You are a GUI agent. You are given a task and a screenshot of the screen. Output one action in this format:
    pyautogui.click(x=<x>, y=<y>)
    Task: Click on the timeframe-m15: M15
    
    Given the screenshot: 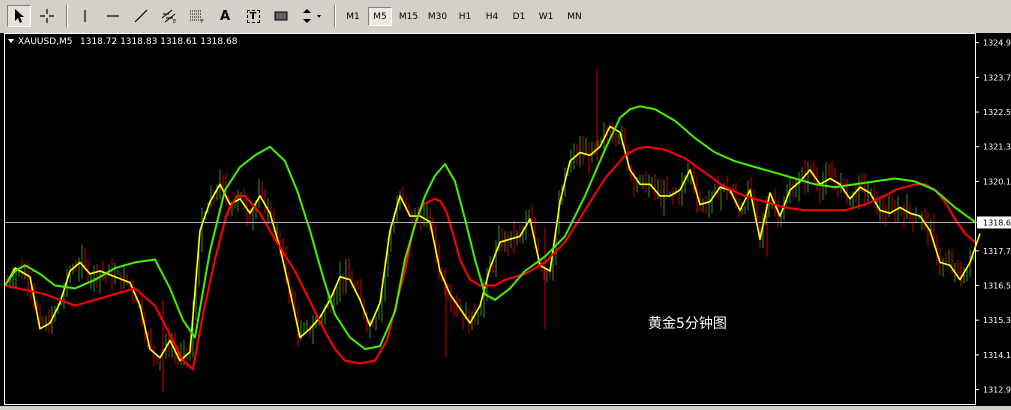 What is the action you would take?
    pyautogui.click(x=408, y=16)
    